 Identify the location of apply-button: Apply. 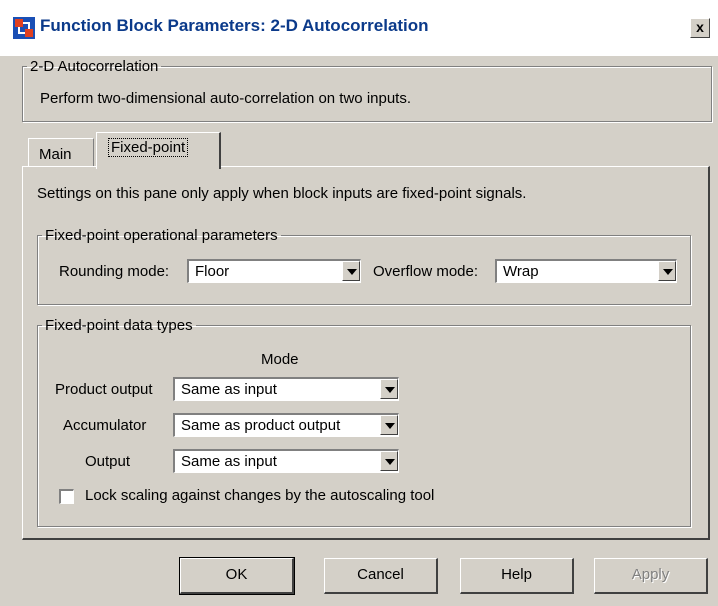
(651, 576).